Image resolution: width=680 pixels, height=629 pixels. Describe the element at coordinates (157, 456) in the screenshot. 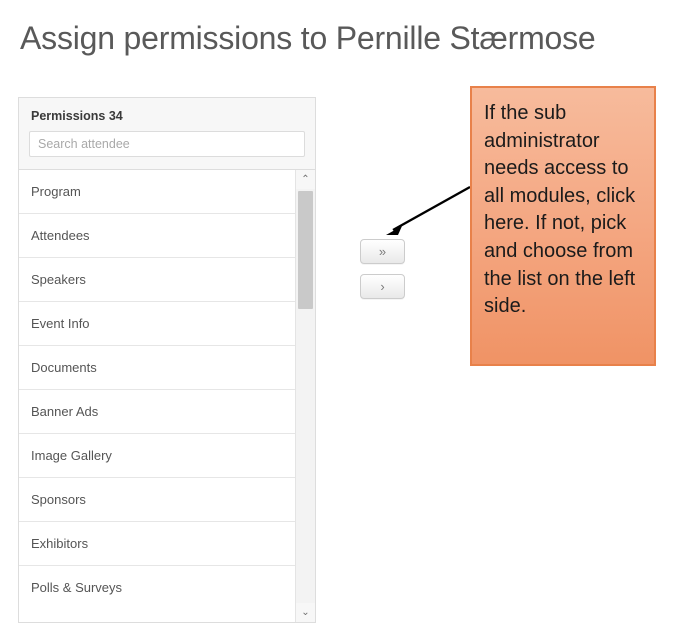

I see `list-item: Image Gallery` at that location.